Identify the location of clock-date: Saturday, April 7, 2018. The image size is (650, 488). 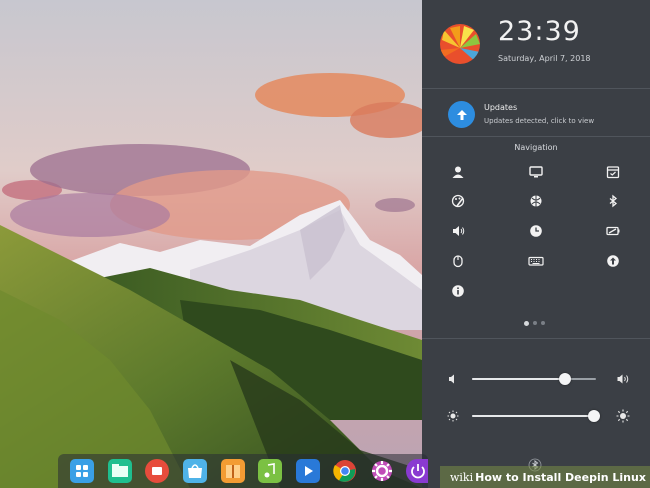
(544, 58).